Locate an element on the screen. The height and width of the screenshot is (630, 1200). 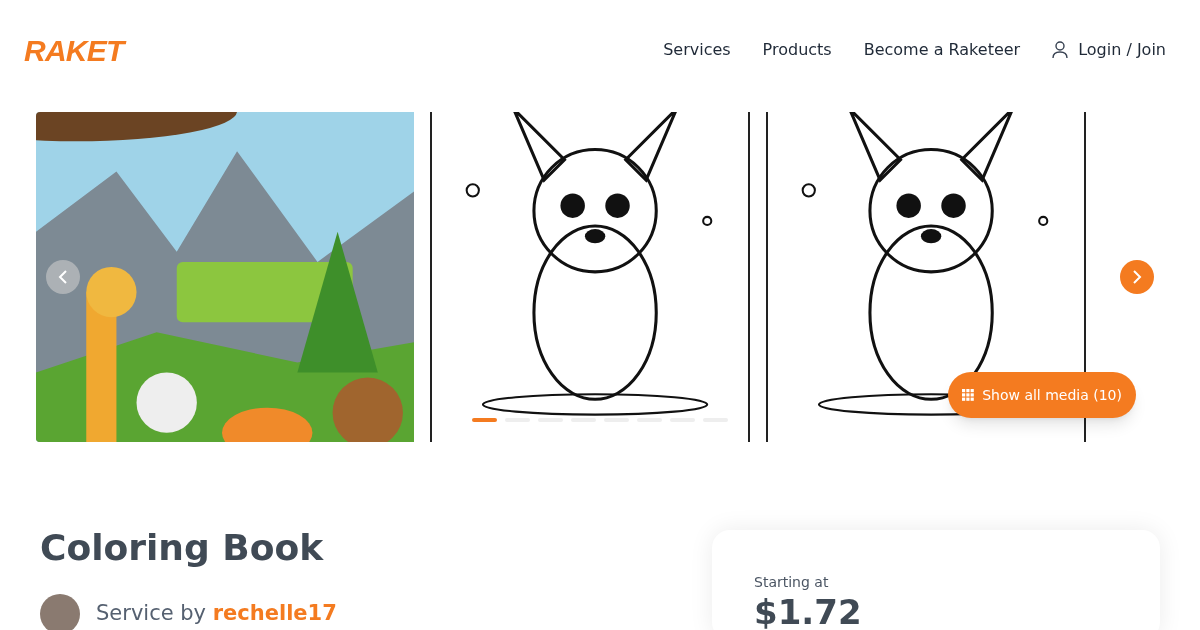
next-button is located at coordinates (1137, 277).